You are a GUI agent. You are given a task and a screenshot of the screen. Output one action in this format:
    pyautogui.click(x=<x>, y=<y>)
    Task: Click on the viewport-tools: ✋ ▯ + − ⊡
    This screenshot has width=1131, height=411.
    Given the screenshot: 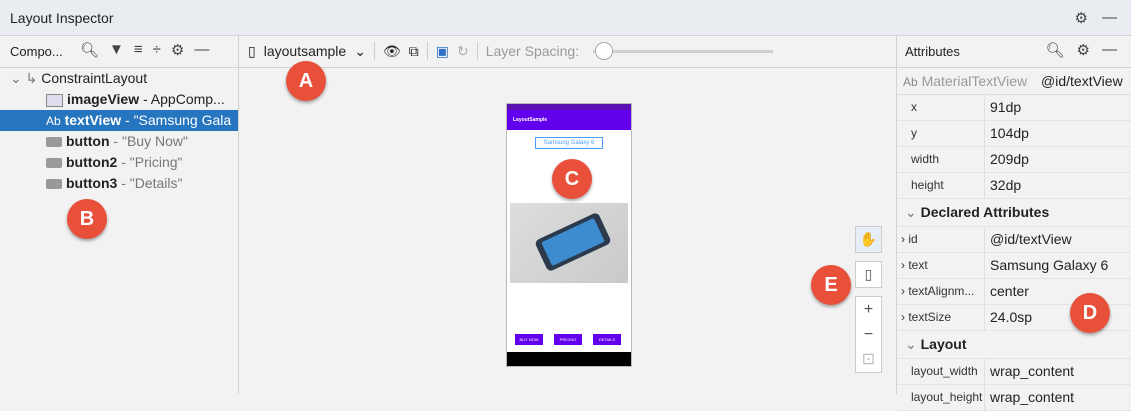 What is the action you would take?
    pyautogui.click(x=868, y=299)
    